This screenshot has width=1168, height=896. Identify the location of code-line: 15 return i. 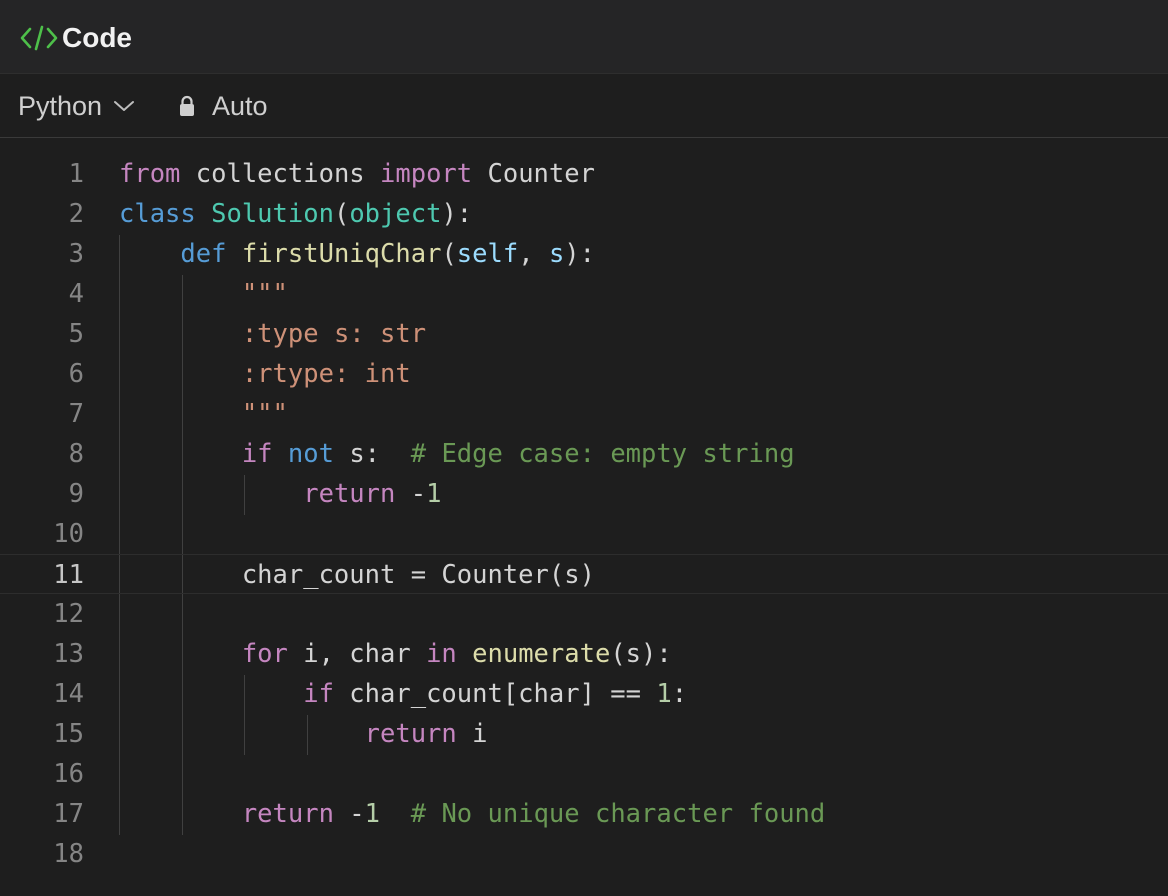
(584, 734).